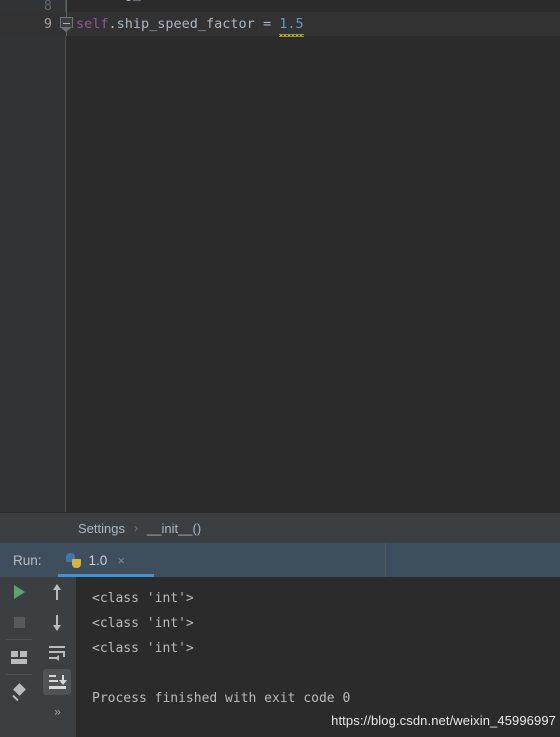 The width and height of the screenshot is (560, 737). I want to click on header-divider, so click(385, 560).